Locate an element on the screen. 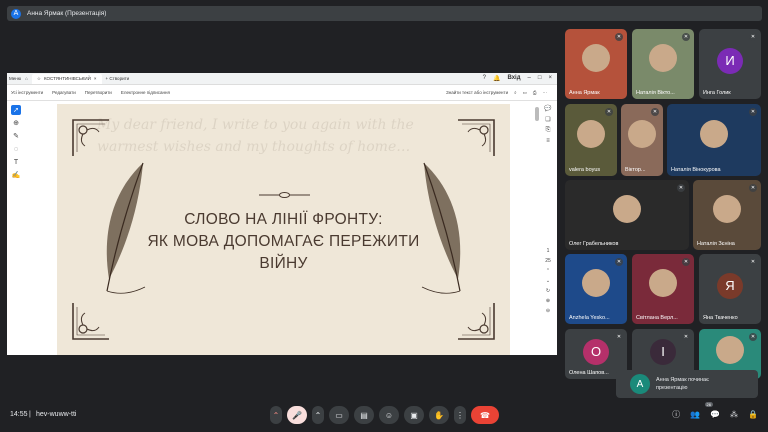 This screenshot has width=768, height=432. search-icon: ⌕ is located at coordinates (515, 92).